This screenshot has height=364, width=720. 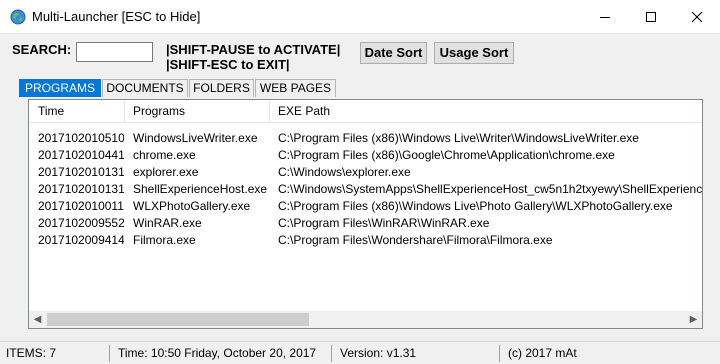 I want to click on maximize-button, so click(x=651, y=16).